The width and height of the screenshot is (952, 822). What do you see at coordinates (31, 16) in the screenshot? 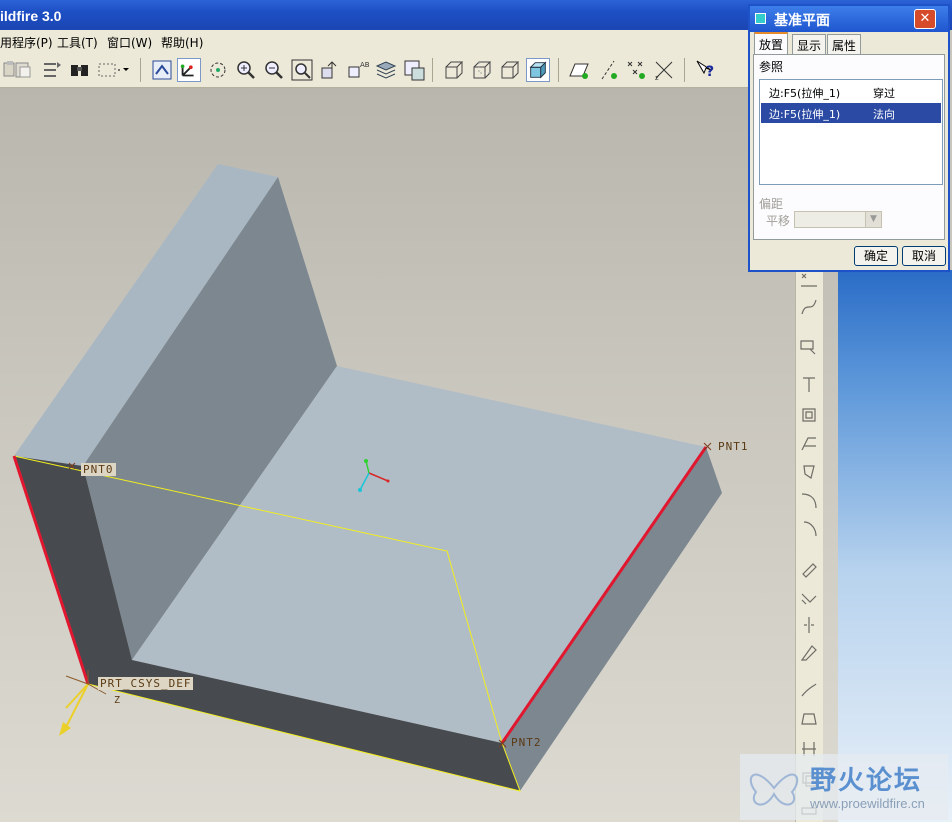
I see `window-title: ildfire 3.0` at bounding box center [31, 16].